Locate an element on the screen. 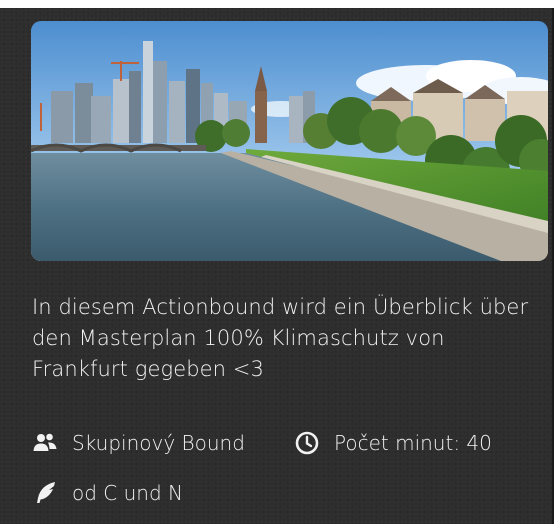 This screenshot has height=524, width=556. clock-icon is located at coordinates (307, 443).